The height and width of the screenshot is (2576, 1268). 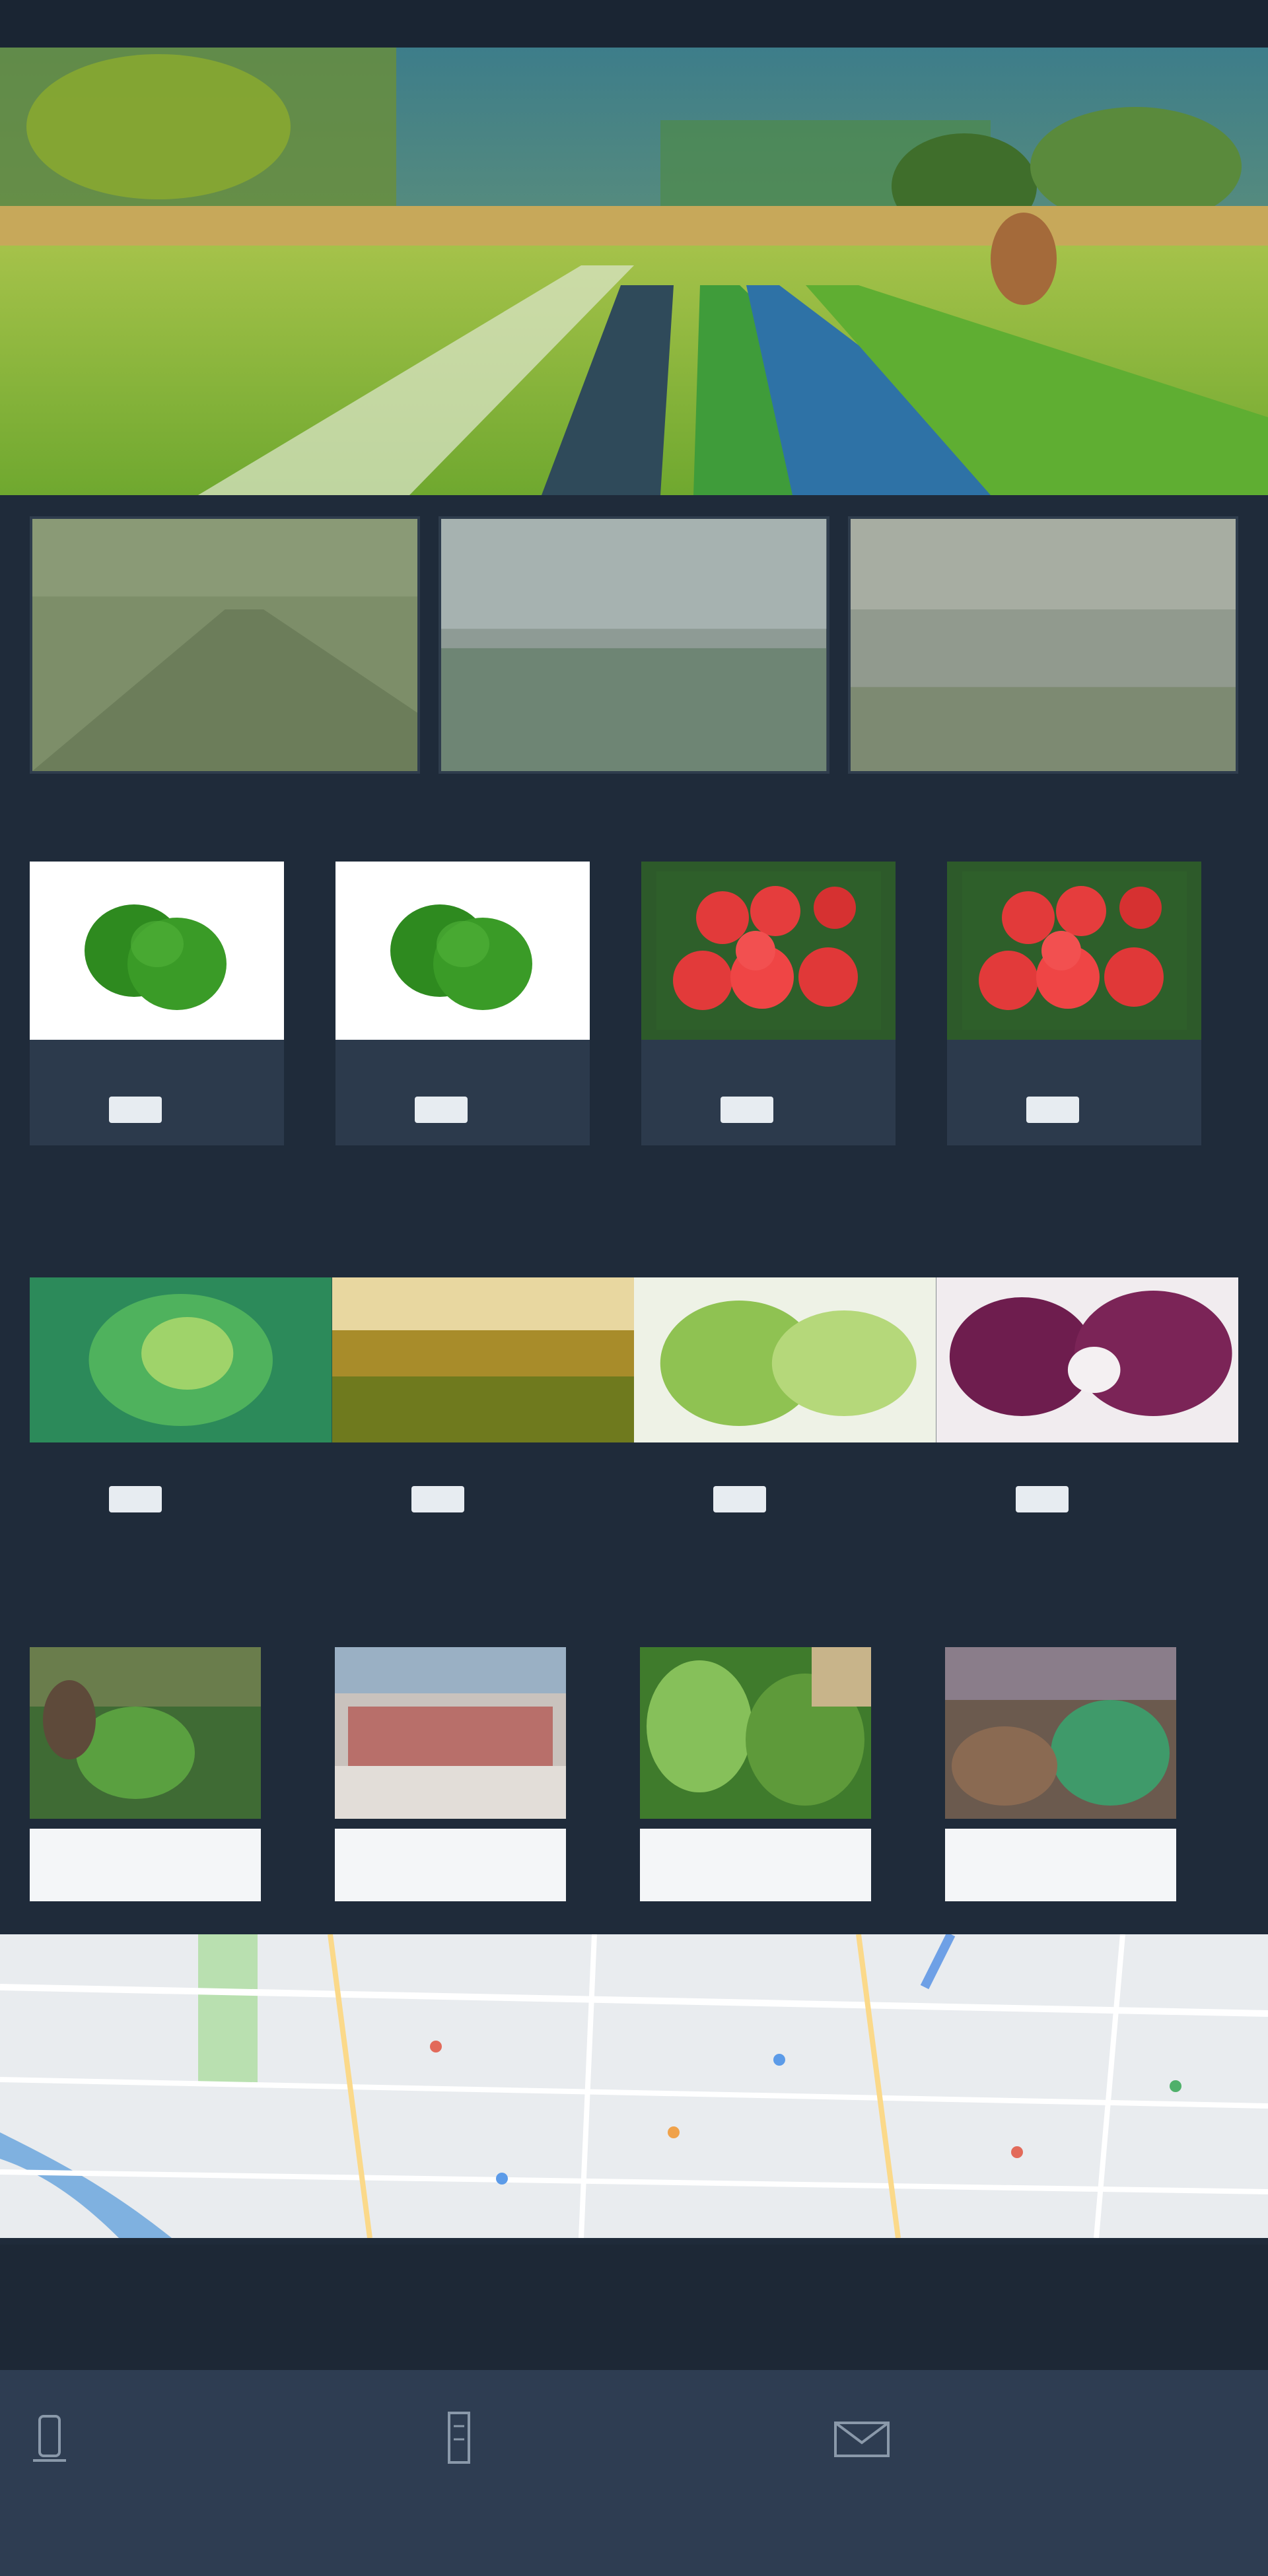 I want to click on top-navigation, so click(x=634, y=24).